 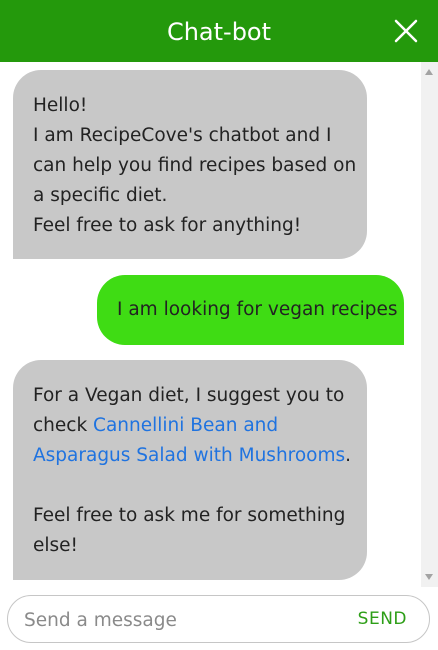 What do you see at coordinates (60, 105) in the screenshot?
I see `message-line: Hello!` at bounding box center [60, 105].